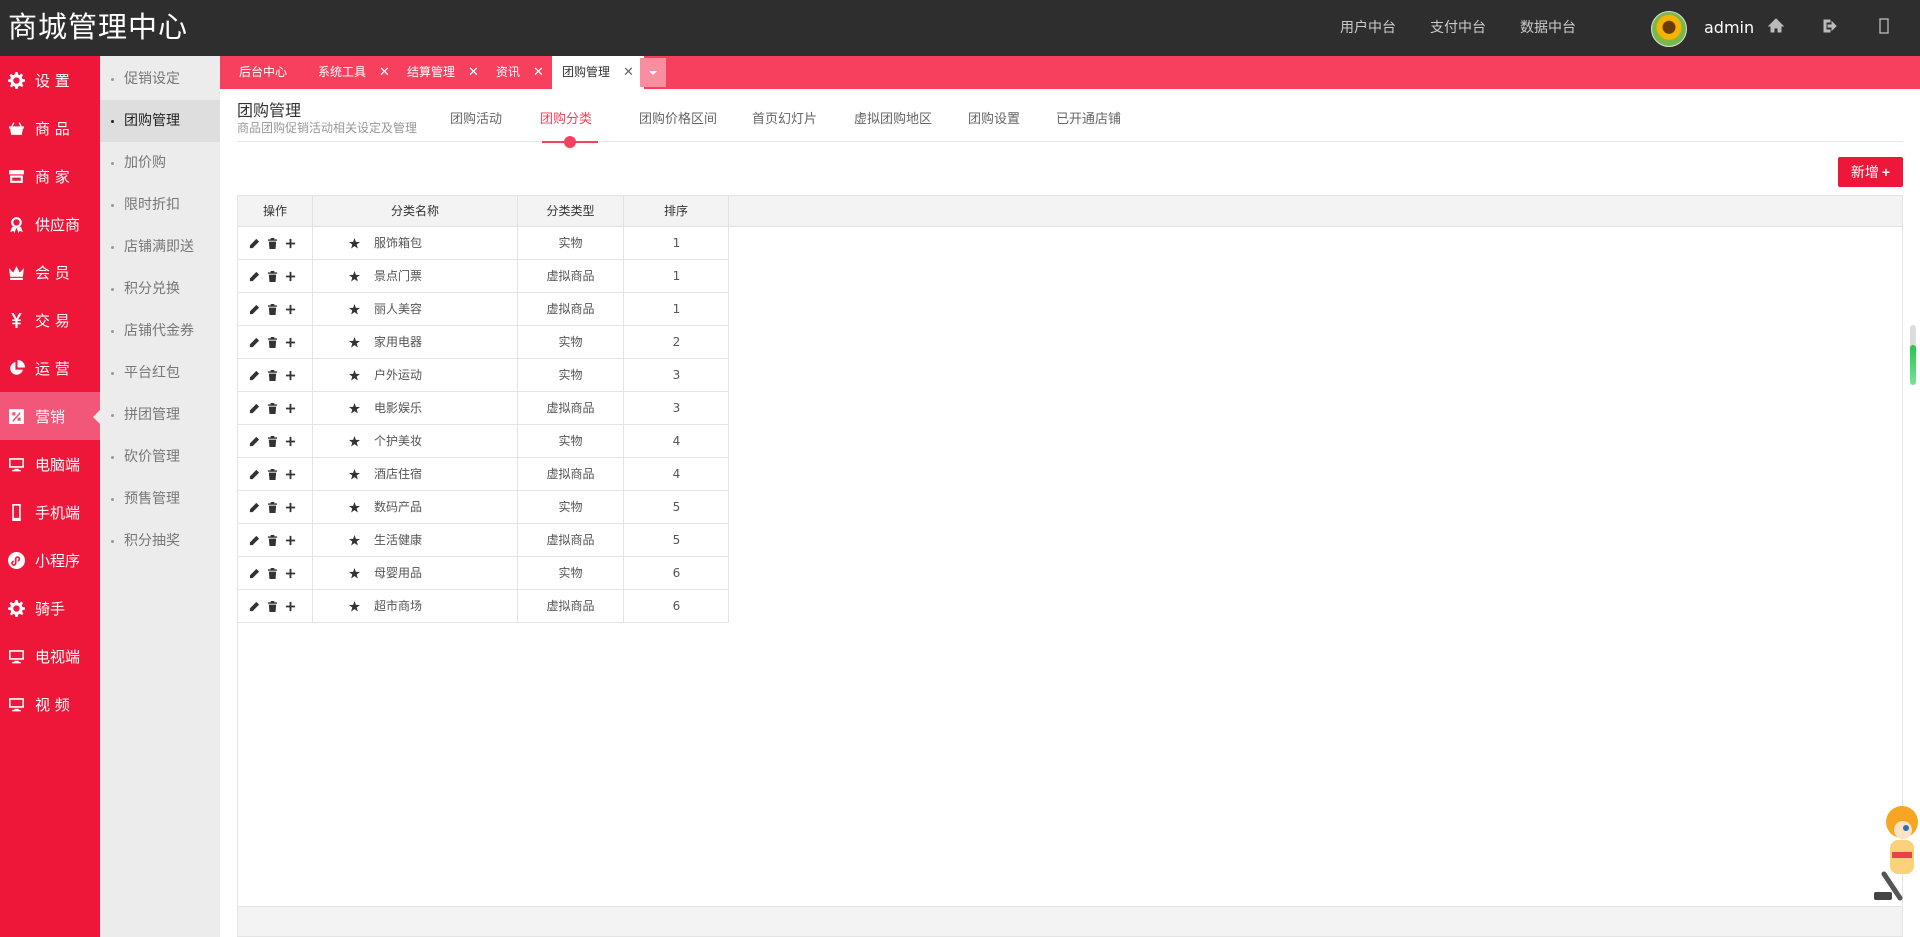 The image size is (1920, 937). What do you see at coordinates (1458, 28) in the screenshot?
I see `top-link-pay-center: 支付中台` at bounding box center [1458, 28].